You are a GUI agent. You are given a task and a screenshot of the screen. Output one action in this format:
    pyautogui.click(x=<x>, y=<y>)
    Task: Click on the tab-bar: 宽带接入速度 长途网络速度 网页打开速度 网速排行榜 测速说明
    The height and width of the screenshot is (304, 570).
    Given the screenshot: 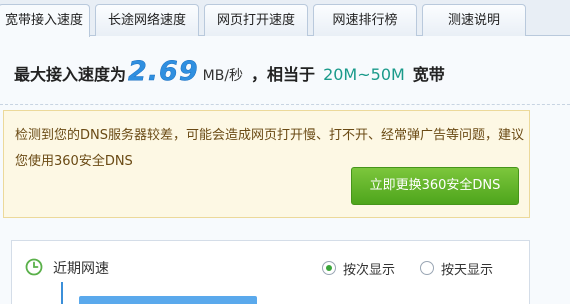 What is the action you would take?
    pyautogui.click(x=285, y=18)
    